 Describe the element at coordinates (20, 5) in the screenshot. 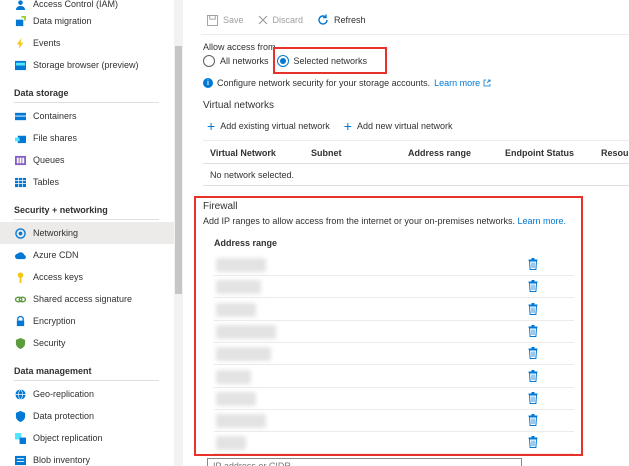

I see `people-icon` at that location.